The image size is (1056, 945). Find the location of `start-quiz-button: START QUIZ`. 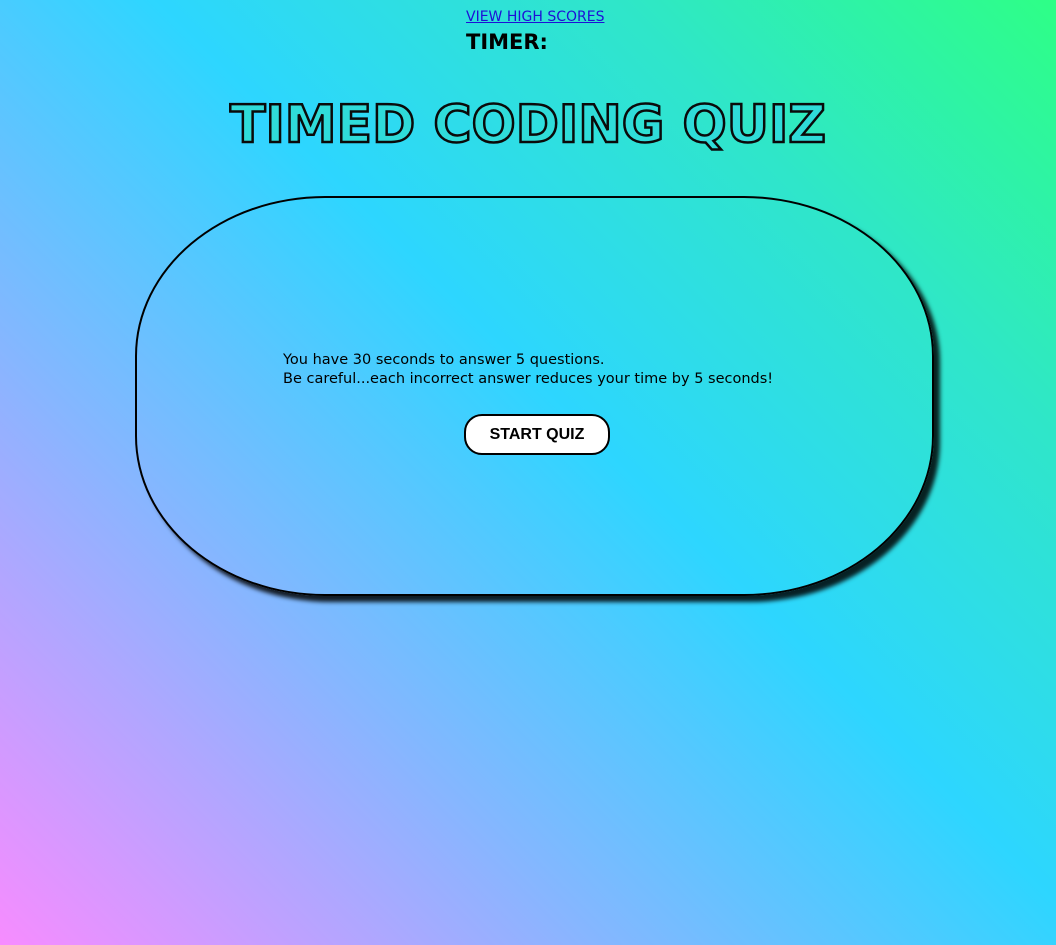

start-quiz-button: START QUIZ is located at coordinates (537, 434).